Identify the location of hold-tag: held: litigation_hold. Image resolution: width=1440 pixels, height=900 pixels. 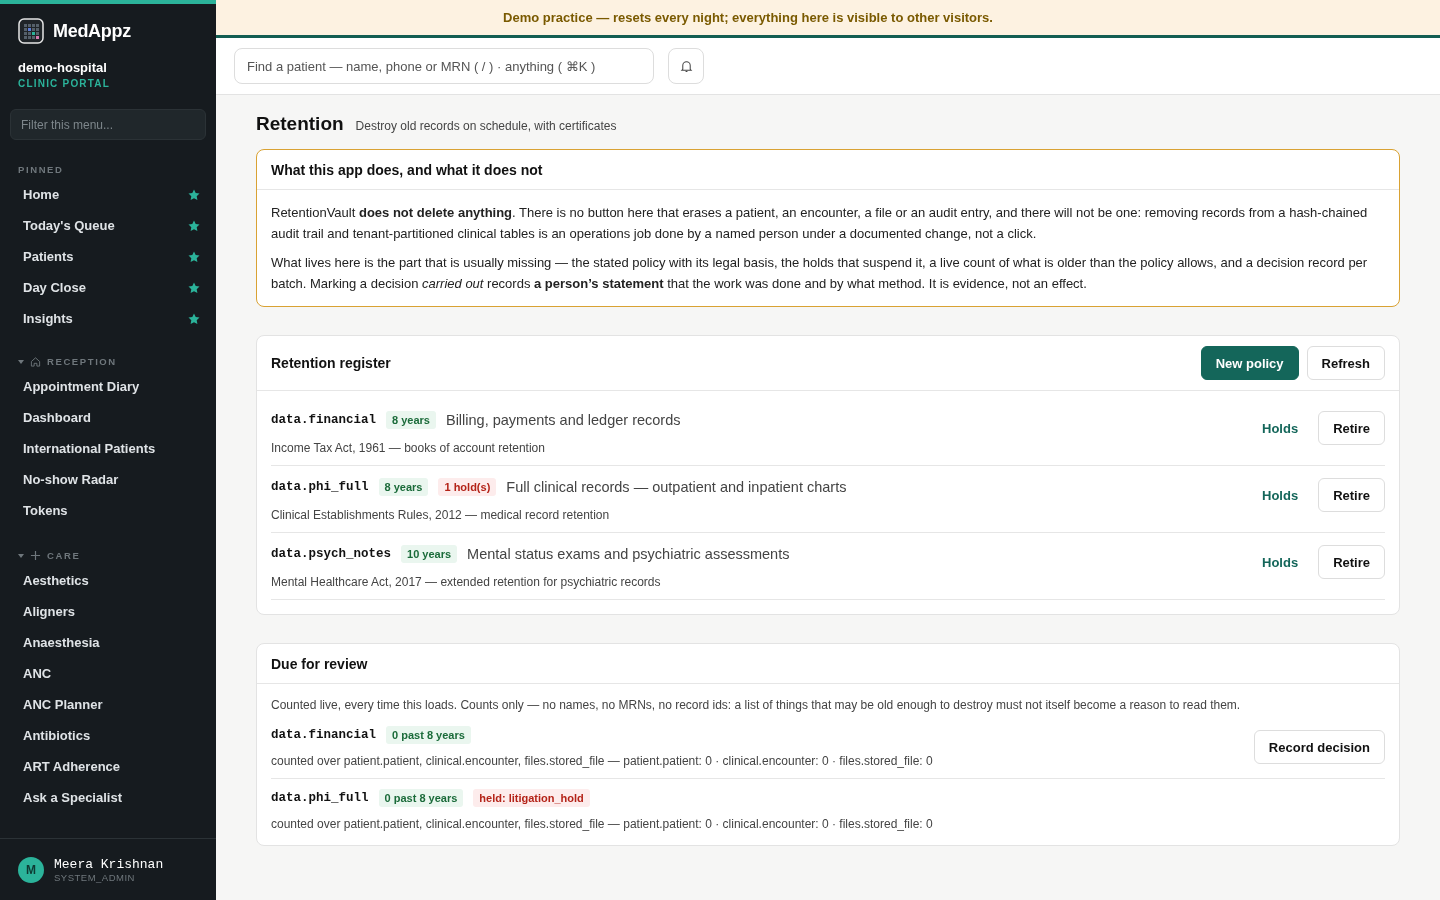
(531, 798).